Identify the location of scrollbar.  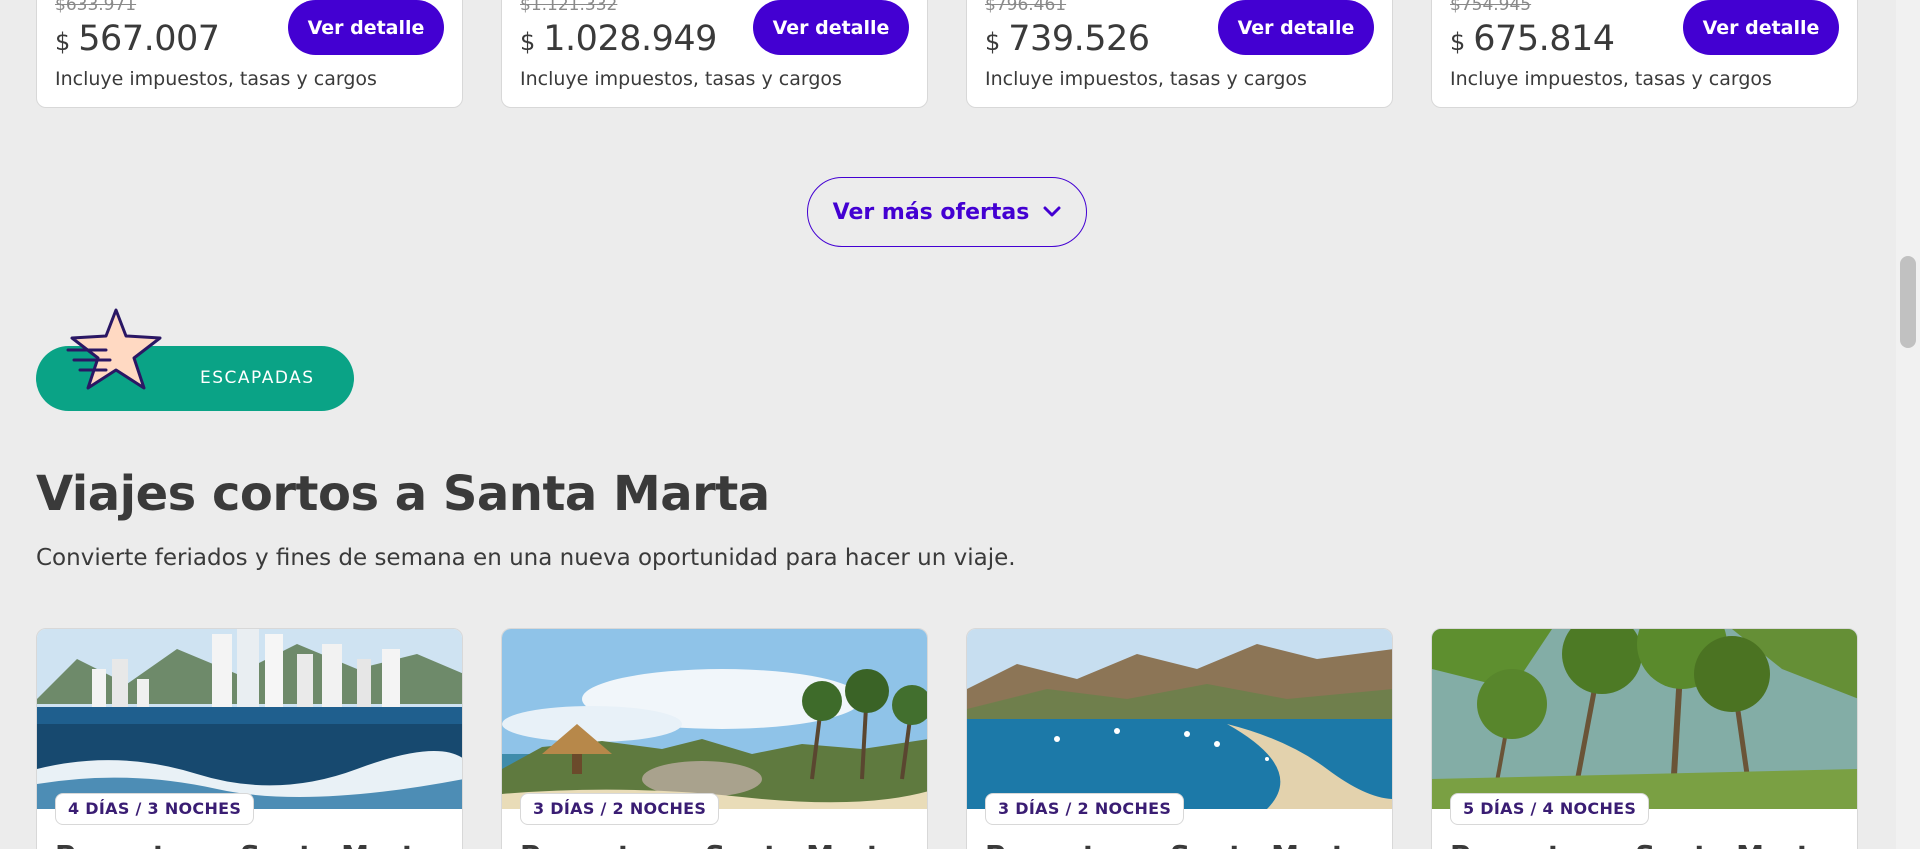
(1908, 424).